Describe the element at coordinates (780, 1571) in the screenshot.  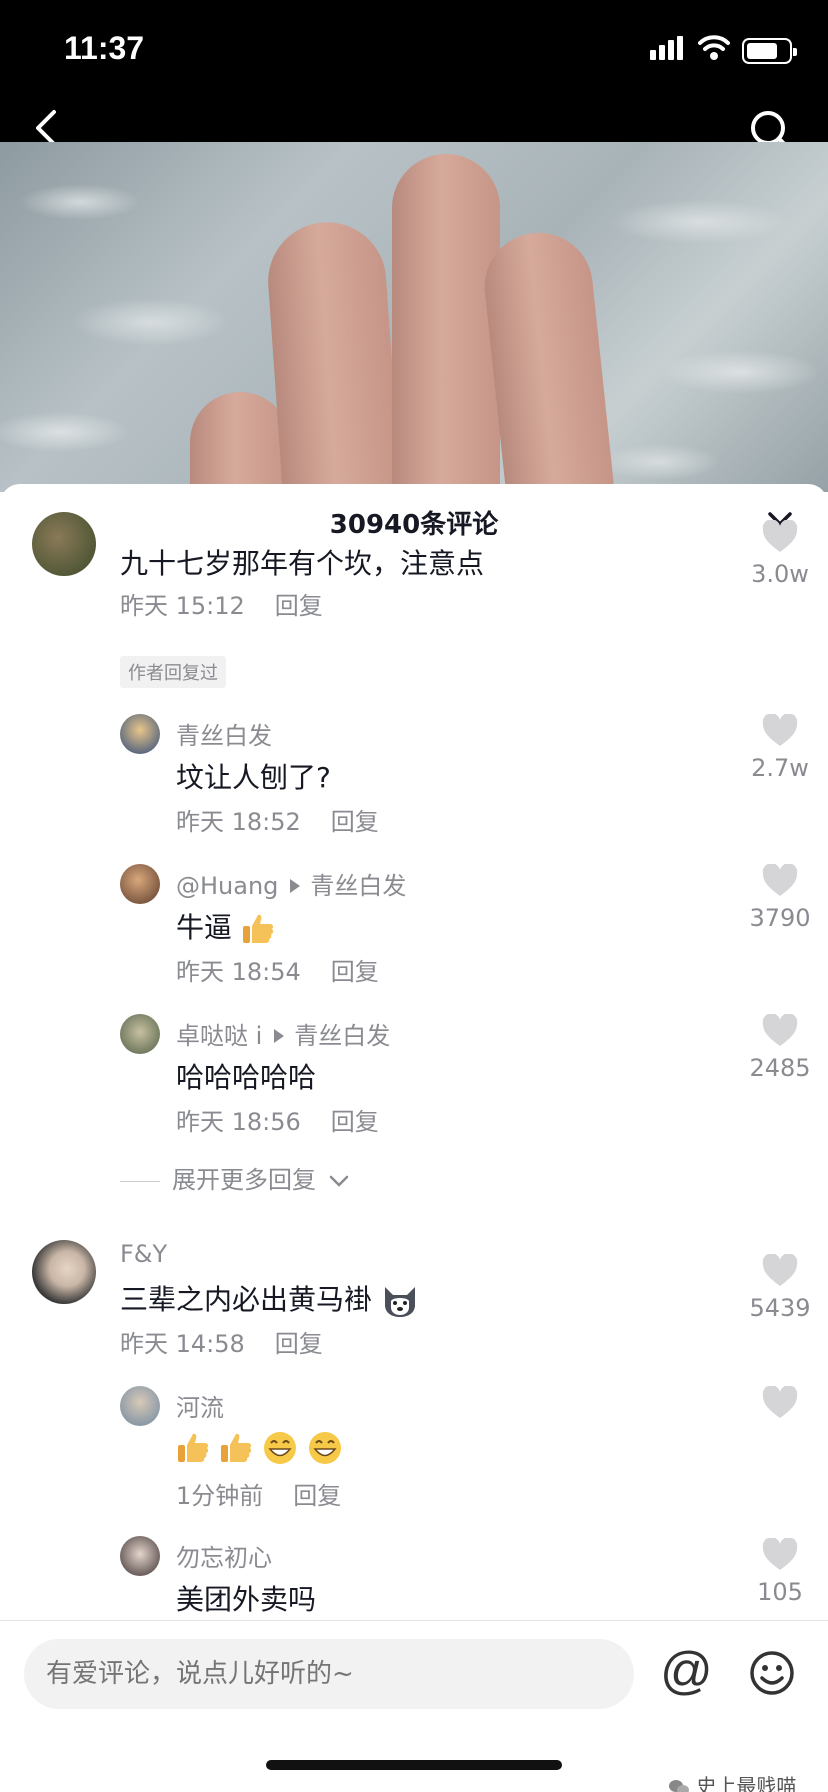
I see `like-button: 105` at that location.